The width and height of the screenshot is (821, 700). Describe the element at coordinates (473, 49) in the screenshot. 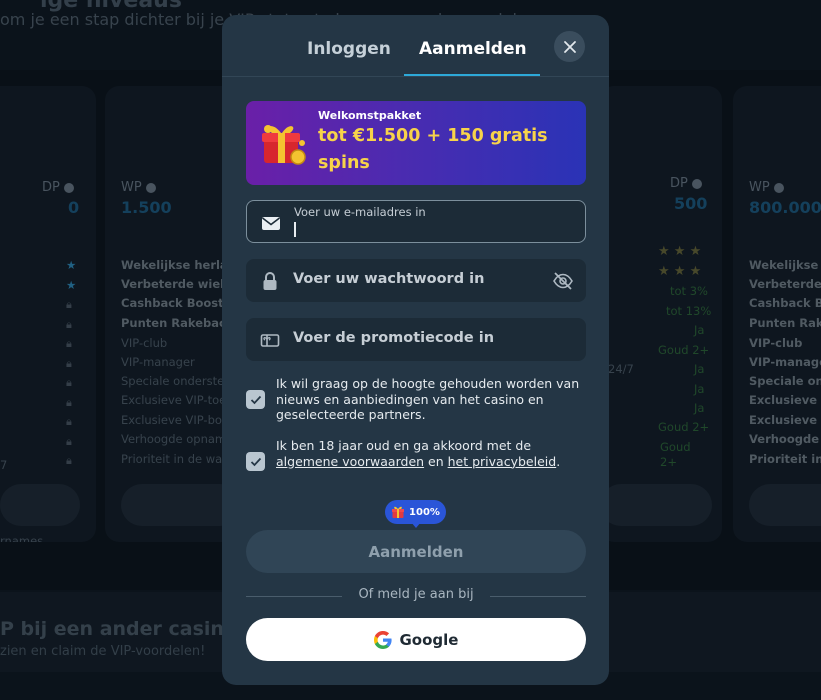

I see `tab-signup: Aanmelden` at that location.